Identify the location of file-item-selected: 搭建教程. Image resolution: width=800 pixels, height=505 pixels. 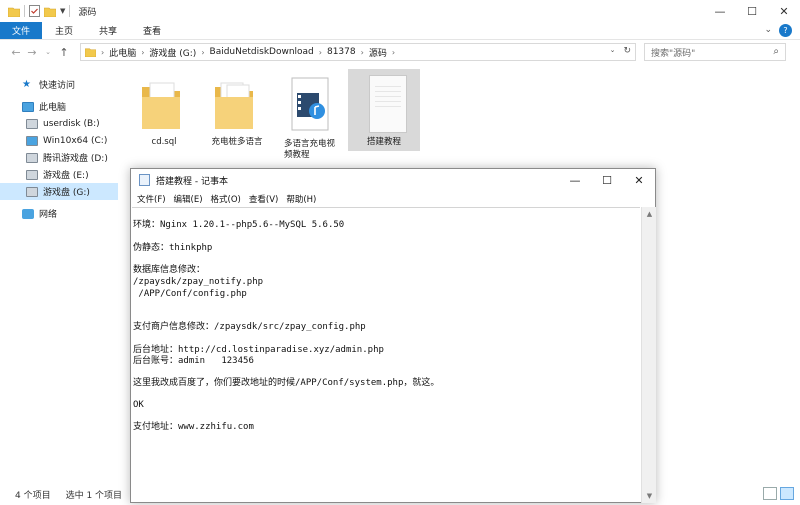
(384, 110).